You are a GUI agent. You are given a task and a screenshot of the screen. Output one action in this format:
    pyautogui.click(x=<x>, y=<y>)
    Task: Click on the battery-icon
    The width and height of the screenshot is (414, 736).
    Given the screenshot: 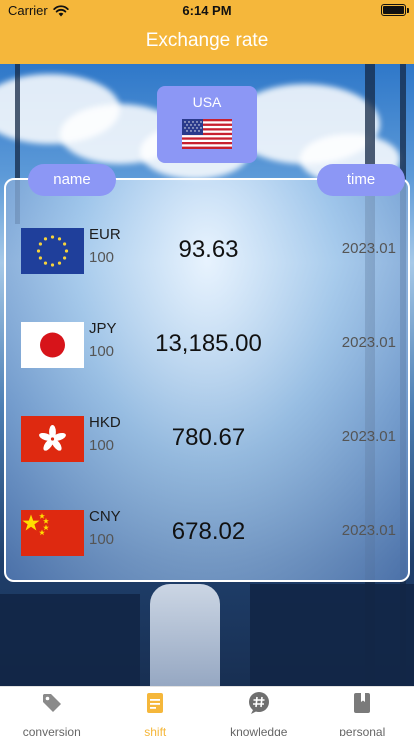 What is the action you would take?
    pyautogui.click(x=395, y=10)
    